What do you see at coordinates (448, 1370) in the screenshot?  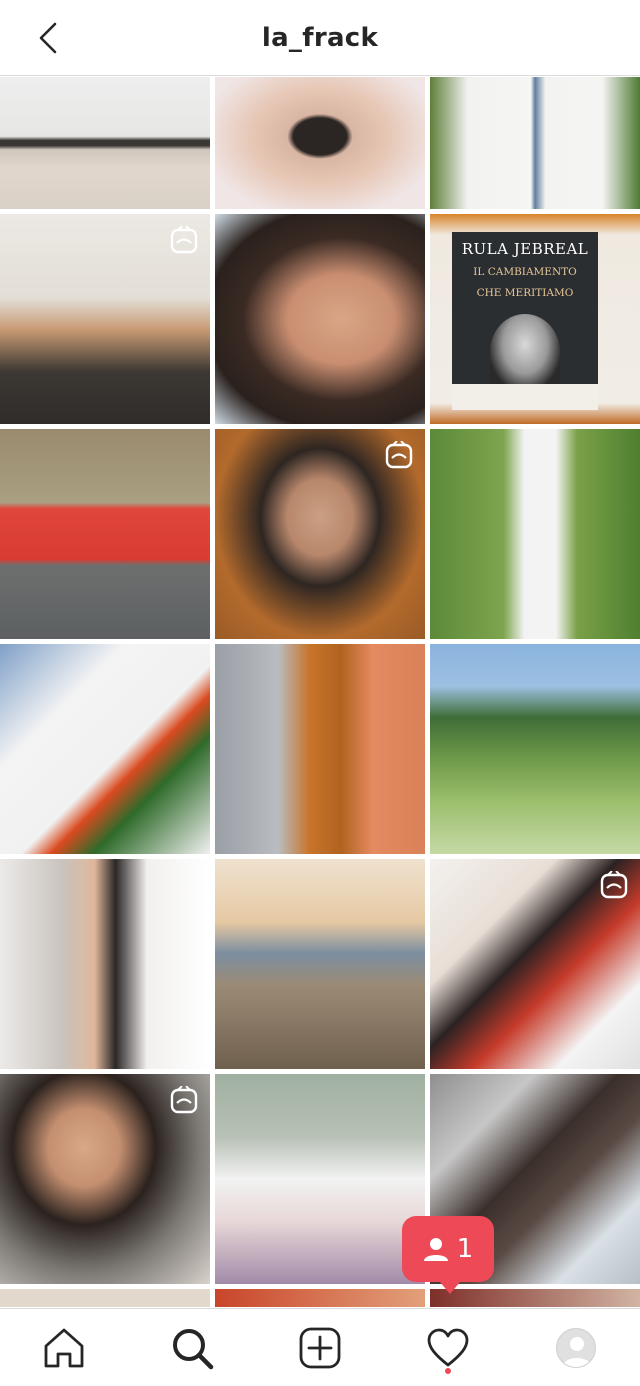 I see `activity-dot` at bounding box center [448, 1370].